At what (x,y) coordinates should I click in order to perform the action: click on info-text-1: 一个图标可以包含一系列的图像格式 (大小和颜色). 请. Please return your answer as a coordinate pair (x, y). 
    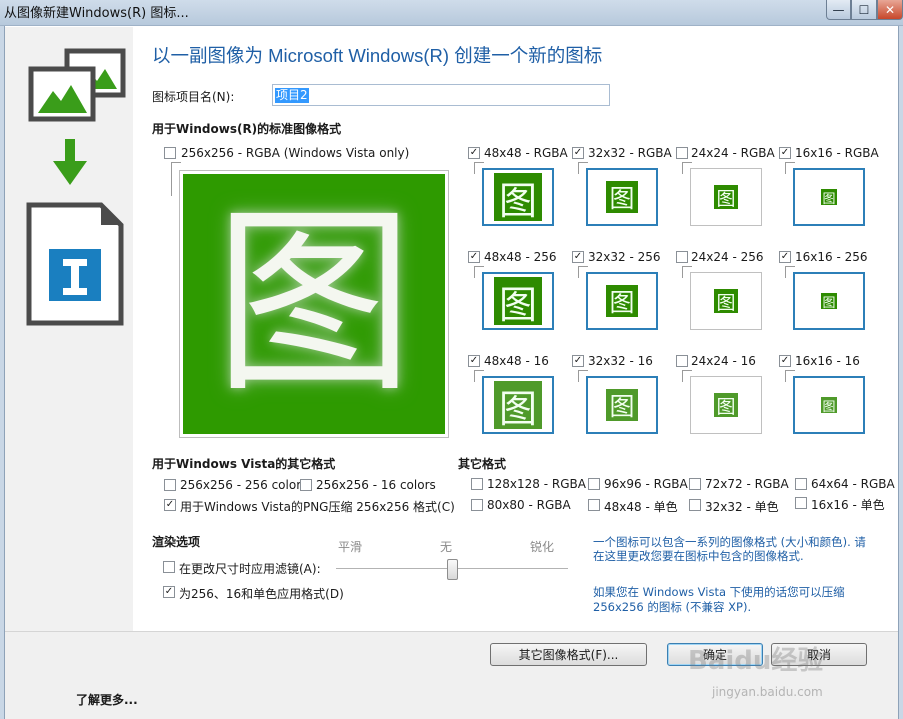
    Looking at the image, I should click on (729, 542).